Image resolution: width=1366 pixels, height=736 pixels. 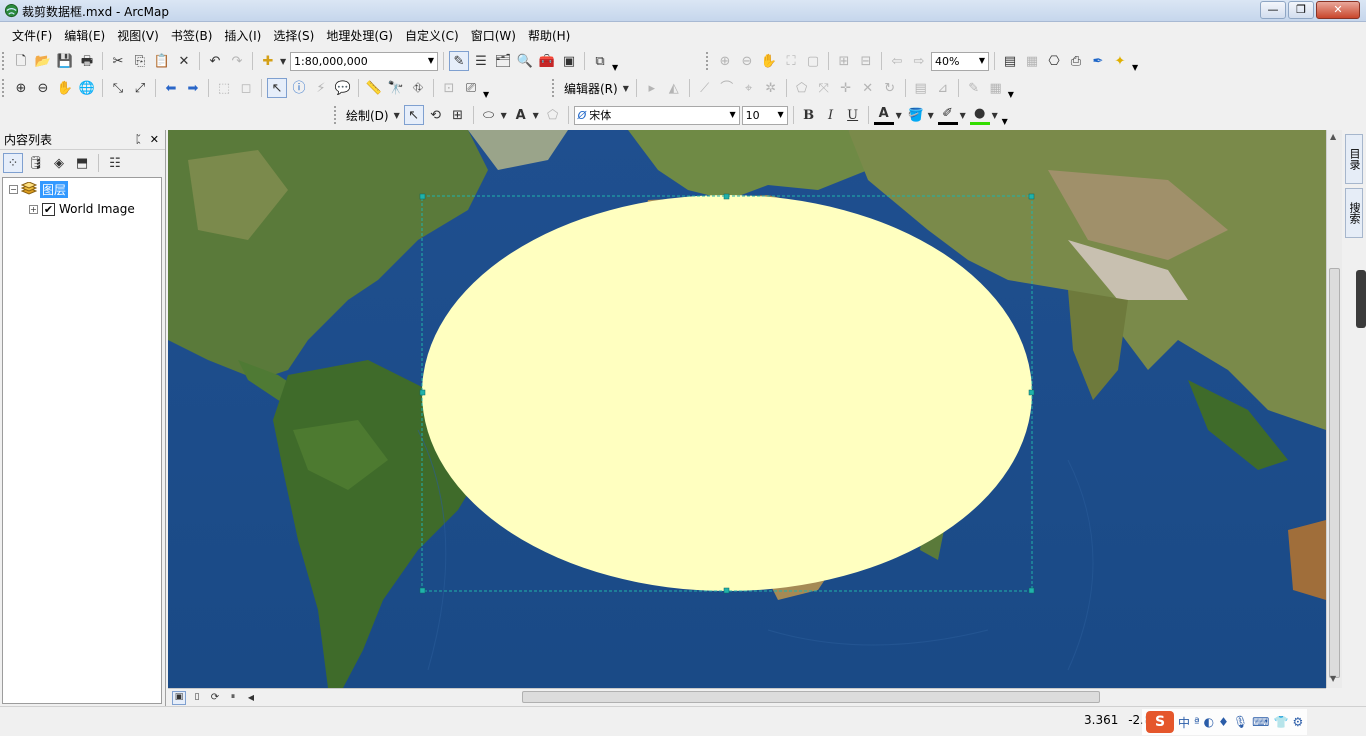 I want to click on trace-icon: ⌖, so click(x=749, y=88).